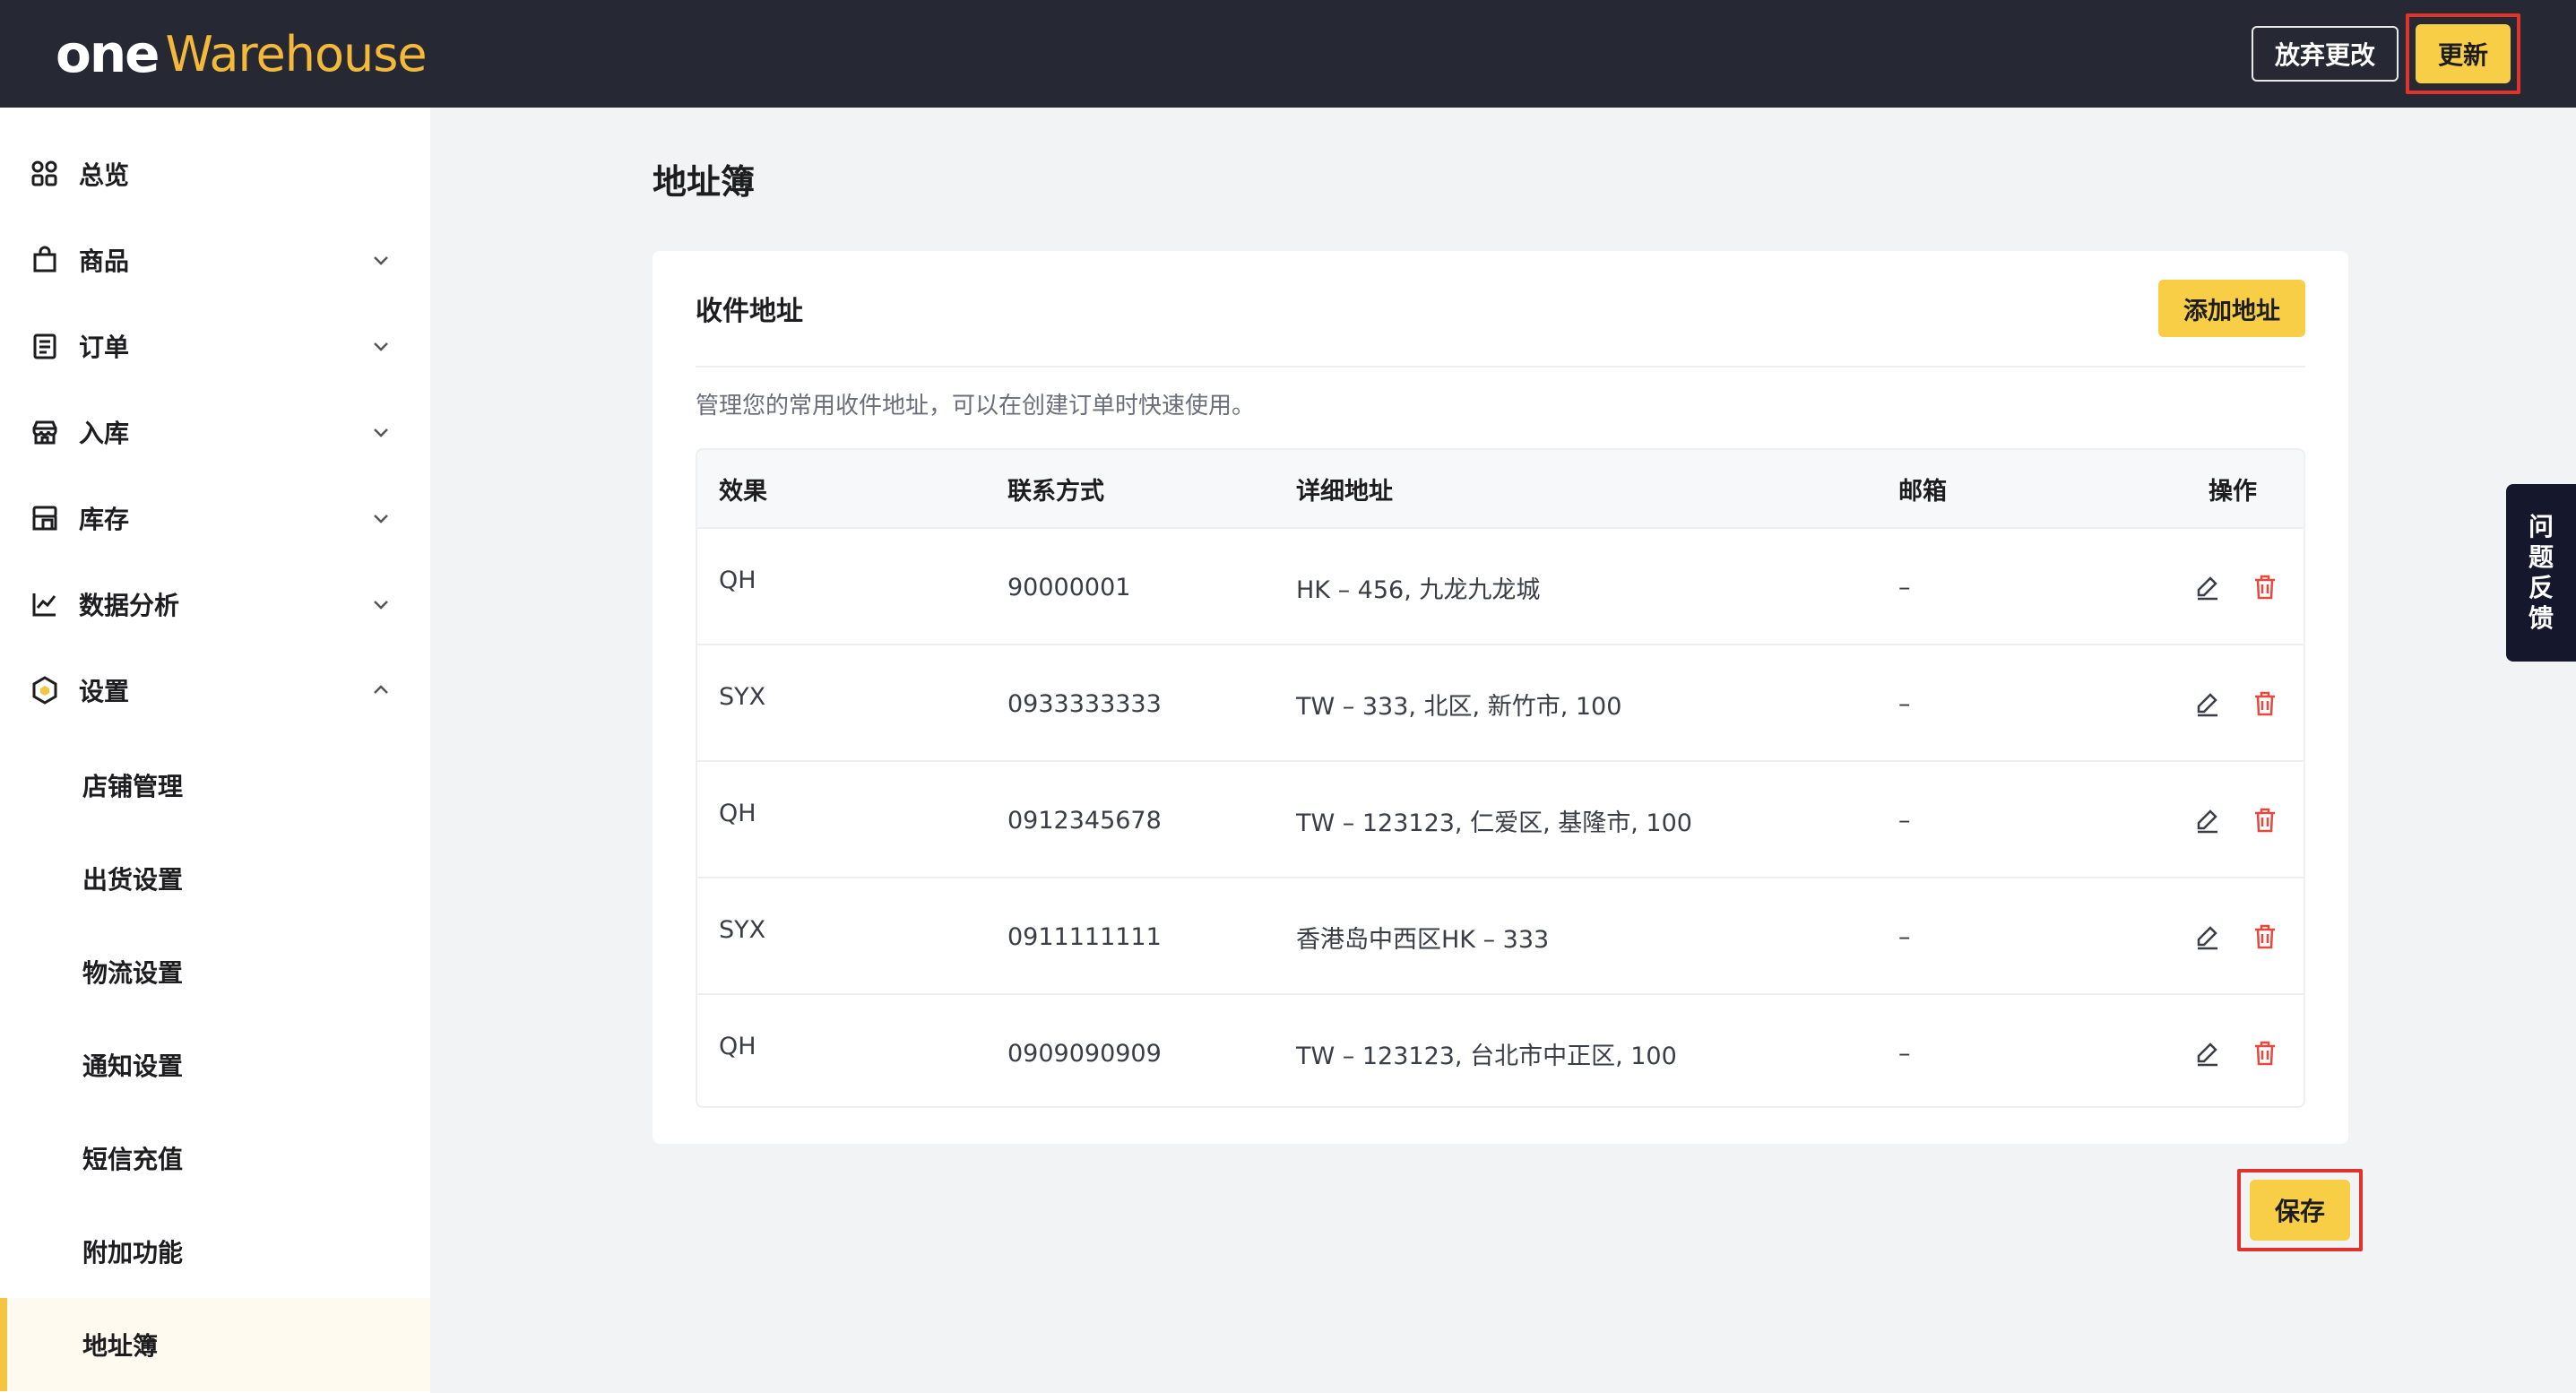  What do you see at coordinates (104, 691) in the screenshot?
I see `sidebar-item-label: 设置` at bounding box center [104, 691].